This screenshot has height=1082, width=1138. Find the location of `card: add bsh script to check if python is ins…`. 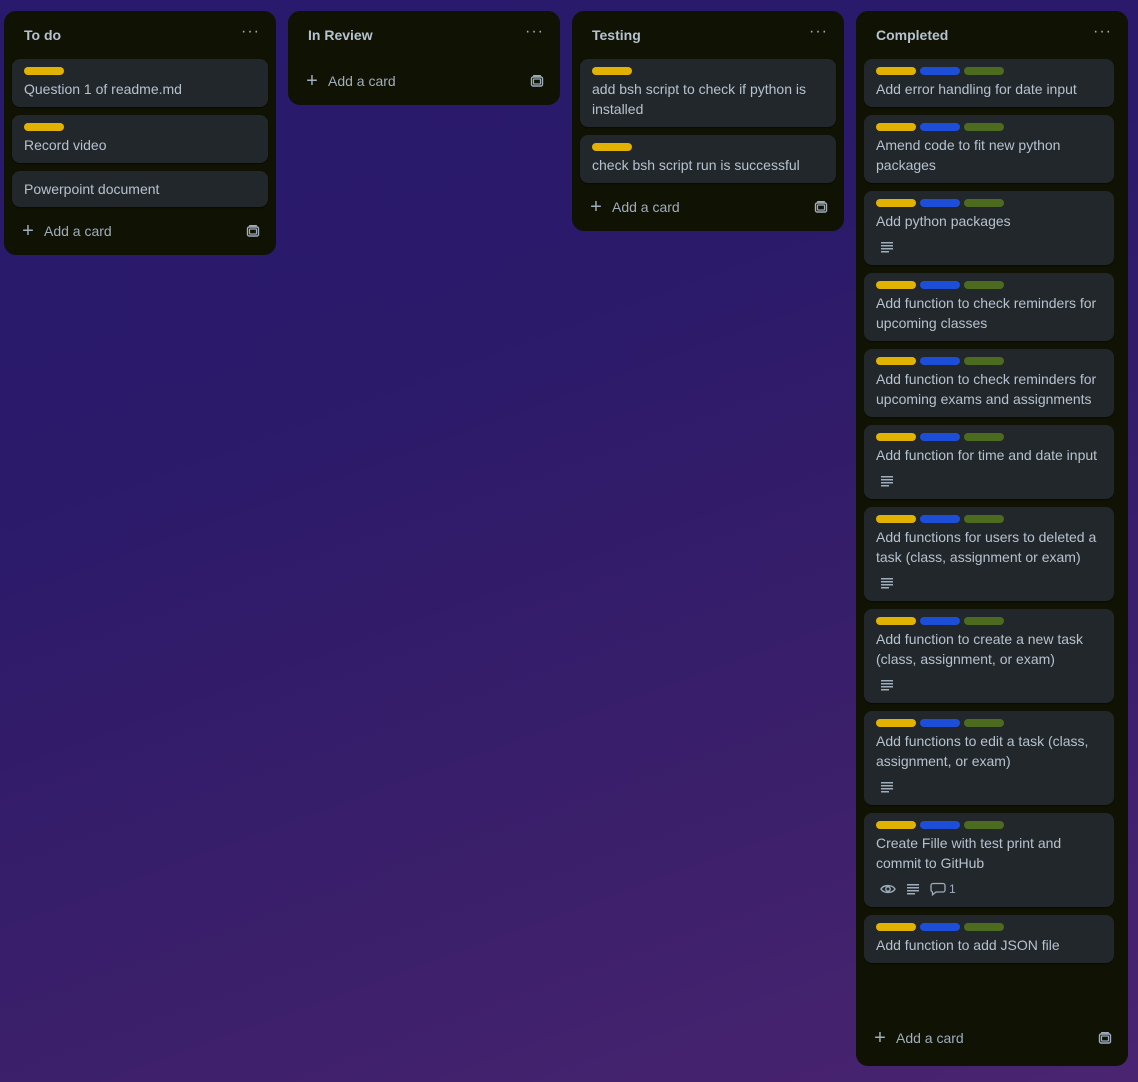

card: add bsh script to check if python is ins… is located at coordinates (708, 93).